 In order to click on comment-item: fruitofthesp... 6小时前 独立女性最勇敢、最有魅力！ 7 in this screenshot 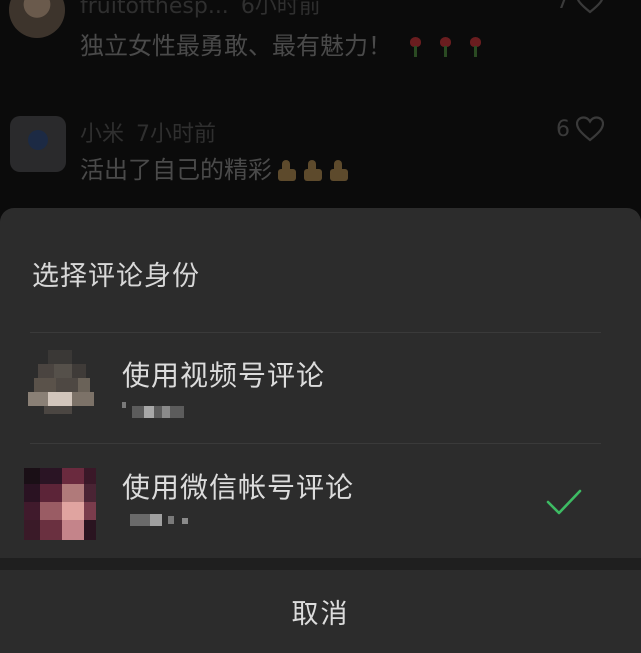, I will do `click(320, 34)`.